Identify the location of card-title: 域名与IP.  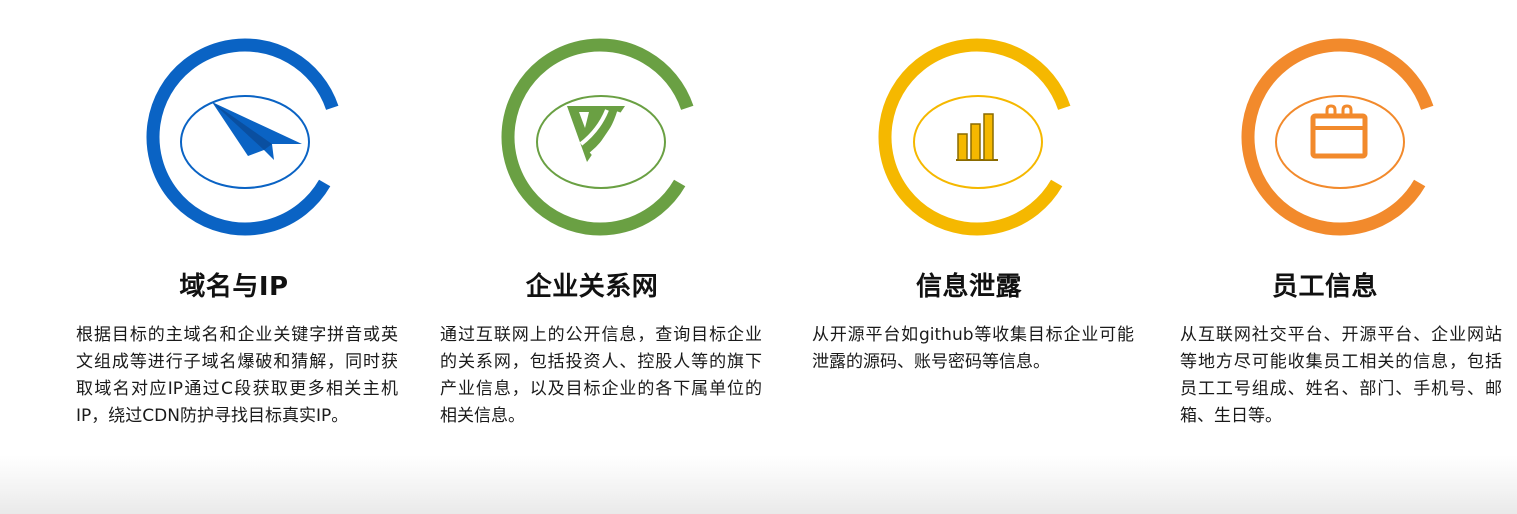
(234, 287).